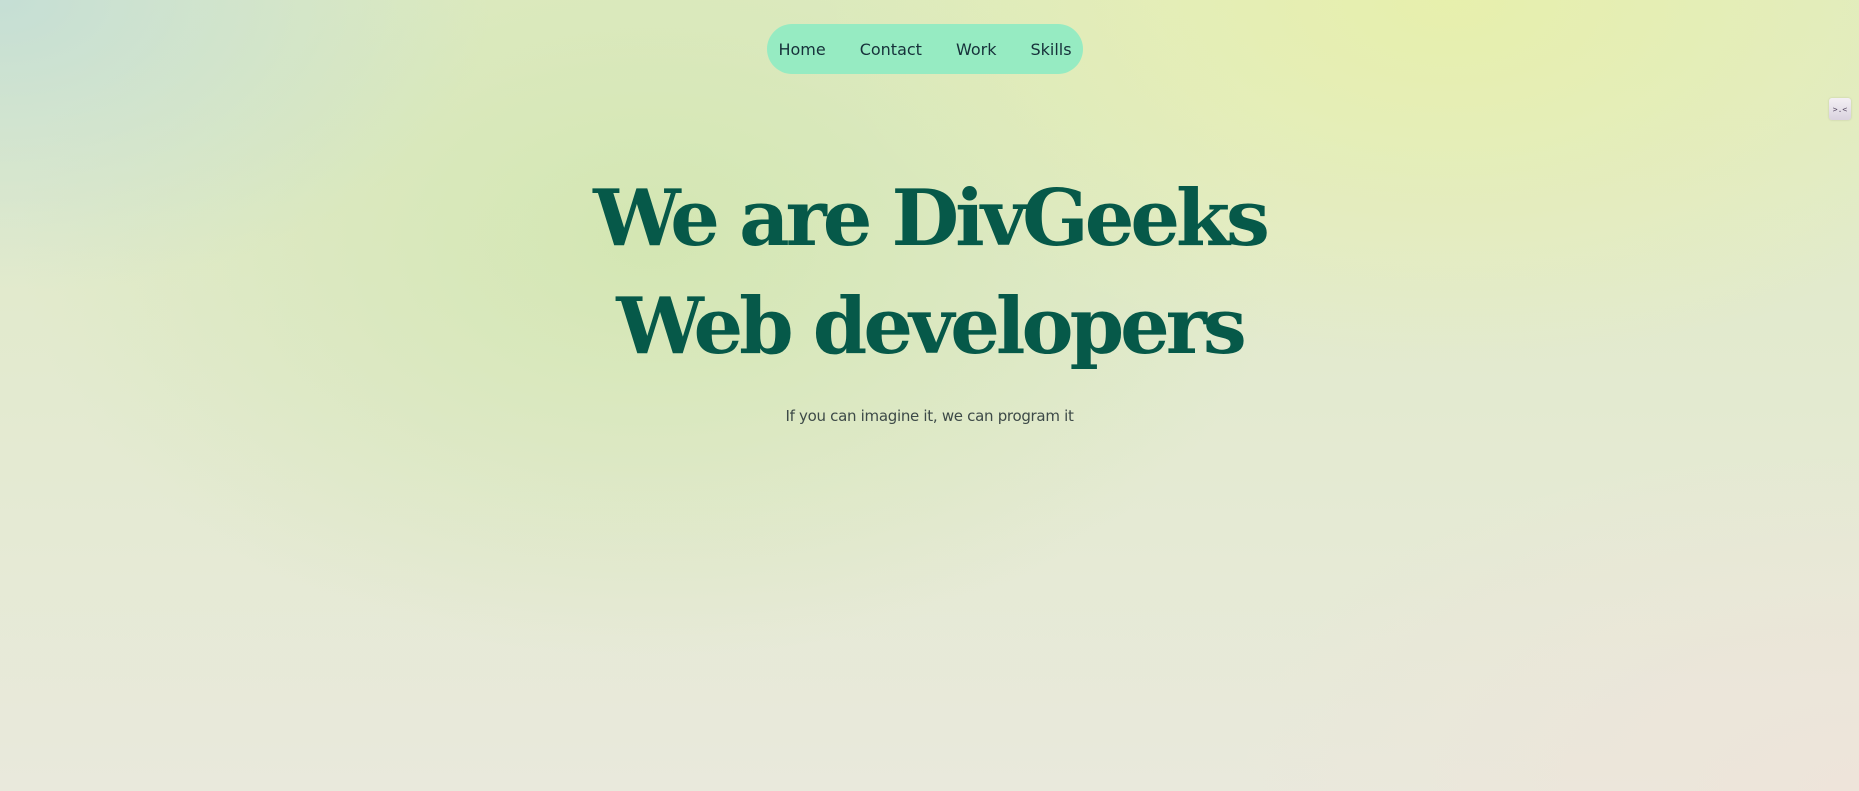 The height and width of the screenshot is (791, 1859). I want to click on hero-heading-line-1: We are DivGeeks, so click(931, 218).